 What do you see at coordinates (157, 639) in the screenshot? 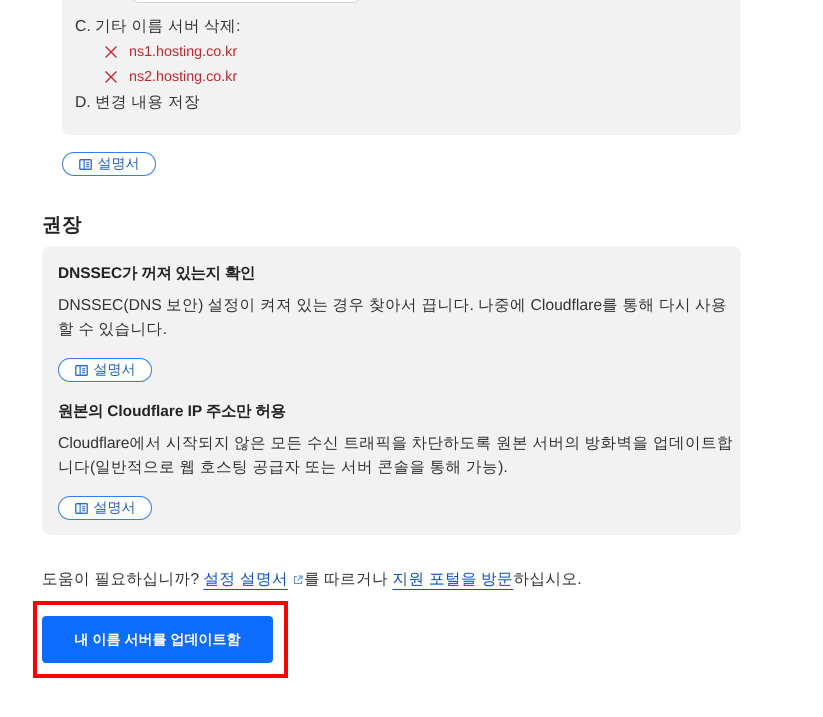
I see `update-nameservers-button: 내 이름 서버를 업데이트함` at bounding box center [157, 639].